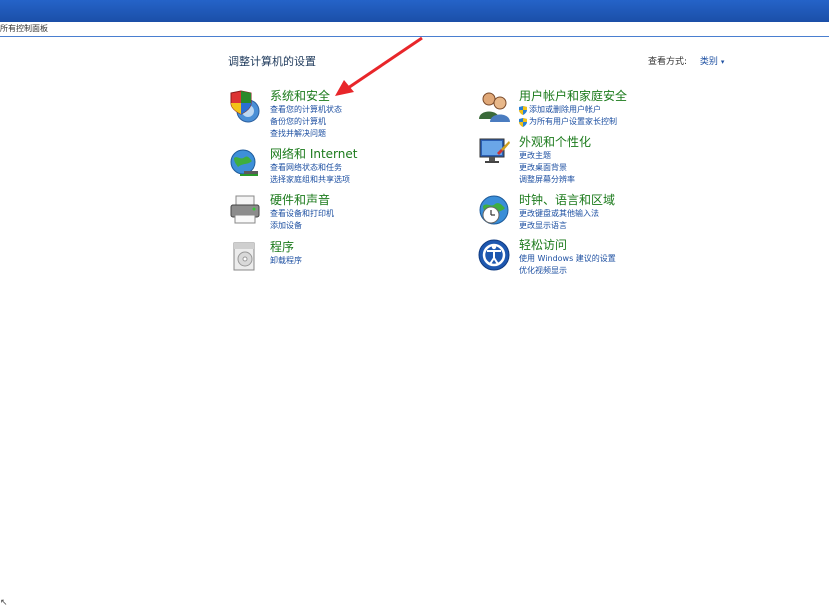 This screenshot has width=829, height=615. What do you see at coordinates (302, 214) in the screenshot?
I see `link-devices-printers: 查看设备和打印机` at bounding box center [302, 214].